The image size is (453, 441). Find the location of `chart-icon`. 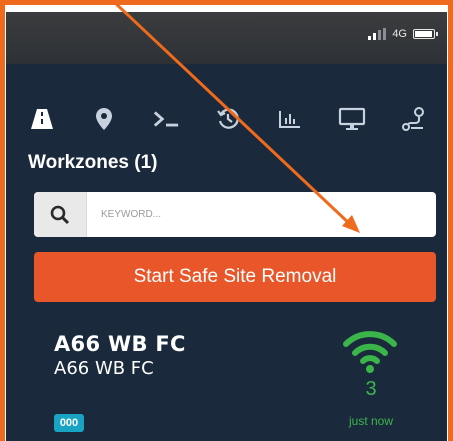

chart-icon is located at coordinates (290, 119).